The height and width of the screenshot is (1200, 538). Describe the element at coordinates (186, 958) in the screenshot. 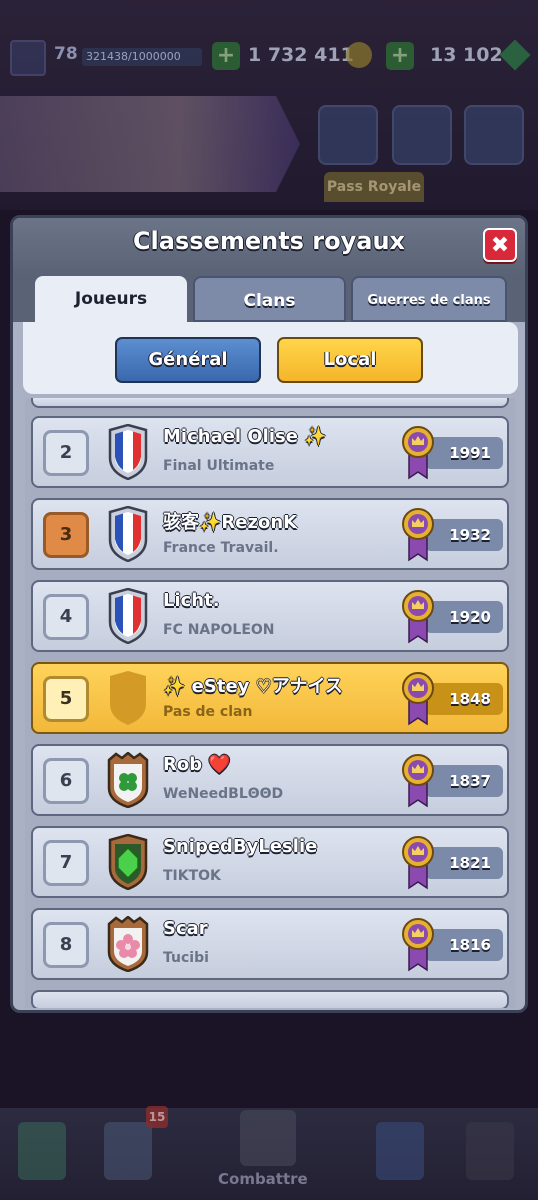

I see `clan-name: Tucibi` at that location.